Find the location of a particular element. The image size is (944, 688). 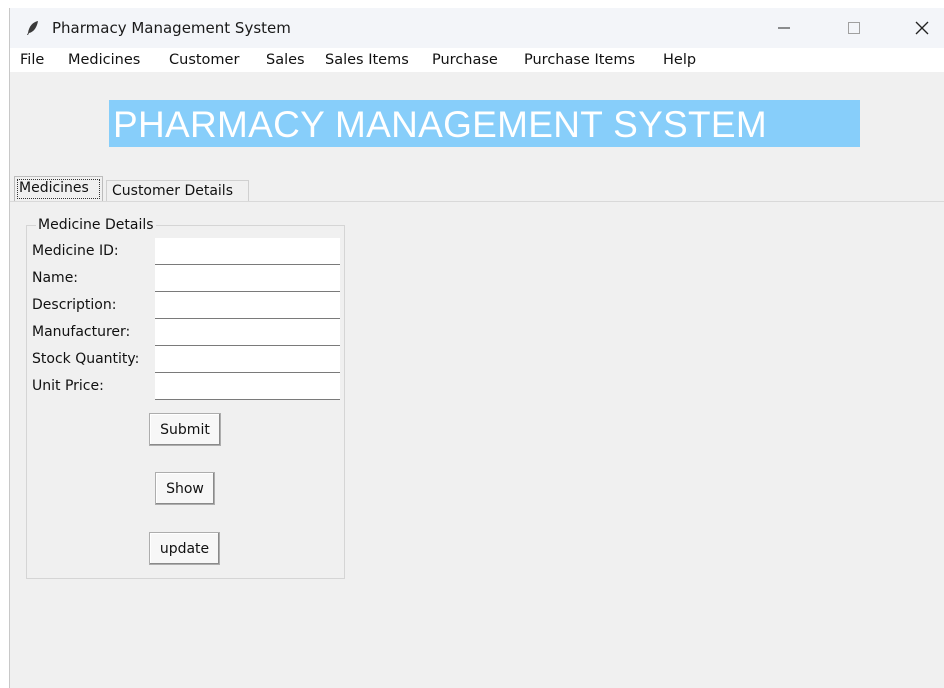

close-icon is located at coordinates (922, 28).